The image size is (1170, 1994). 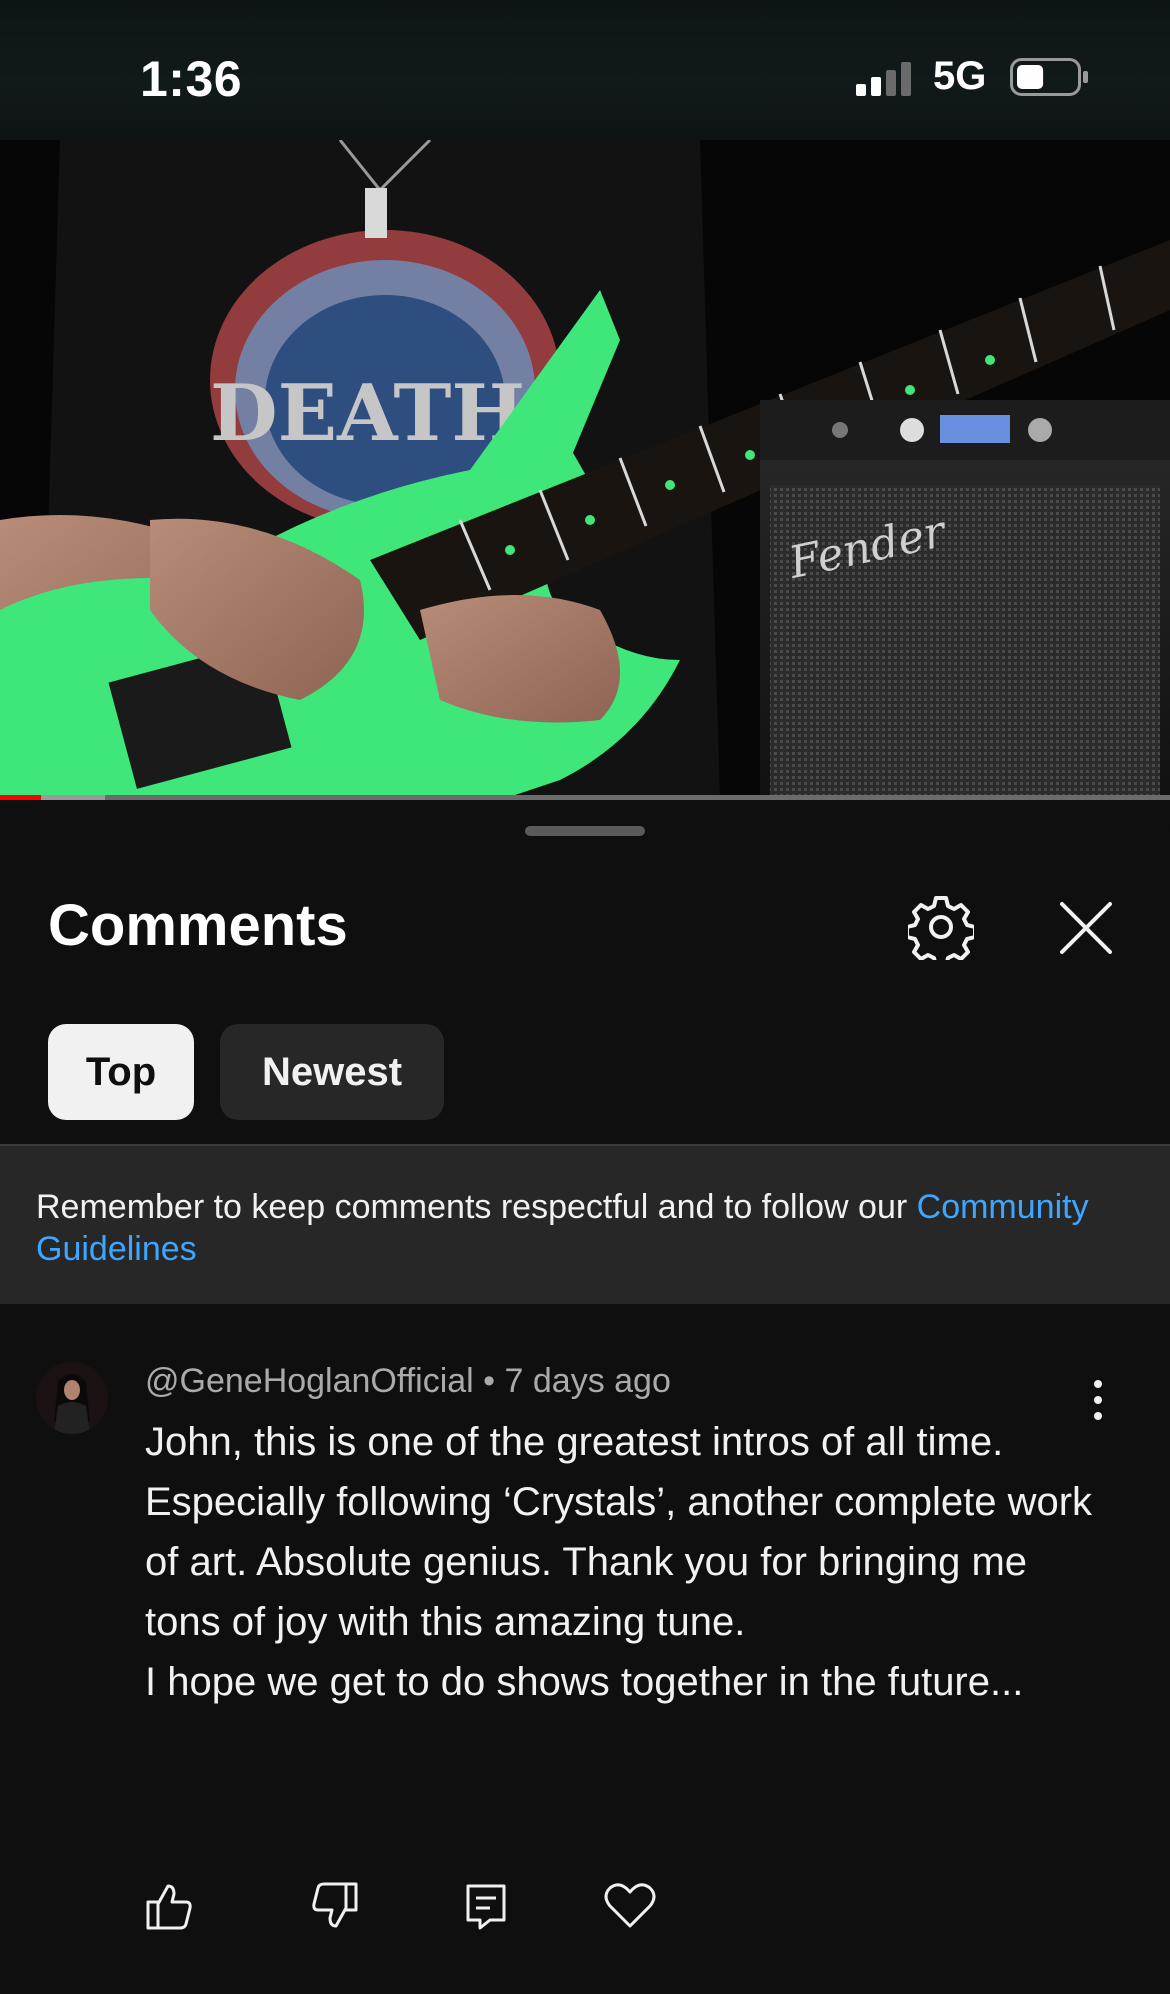 I want to click on comment-meta: @GeneHoglanOfficial • 7 days ago, so click(x=408, y=1381).